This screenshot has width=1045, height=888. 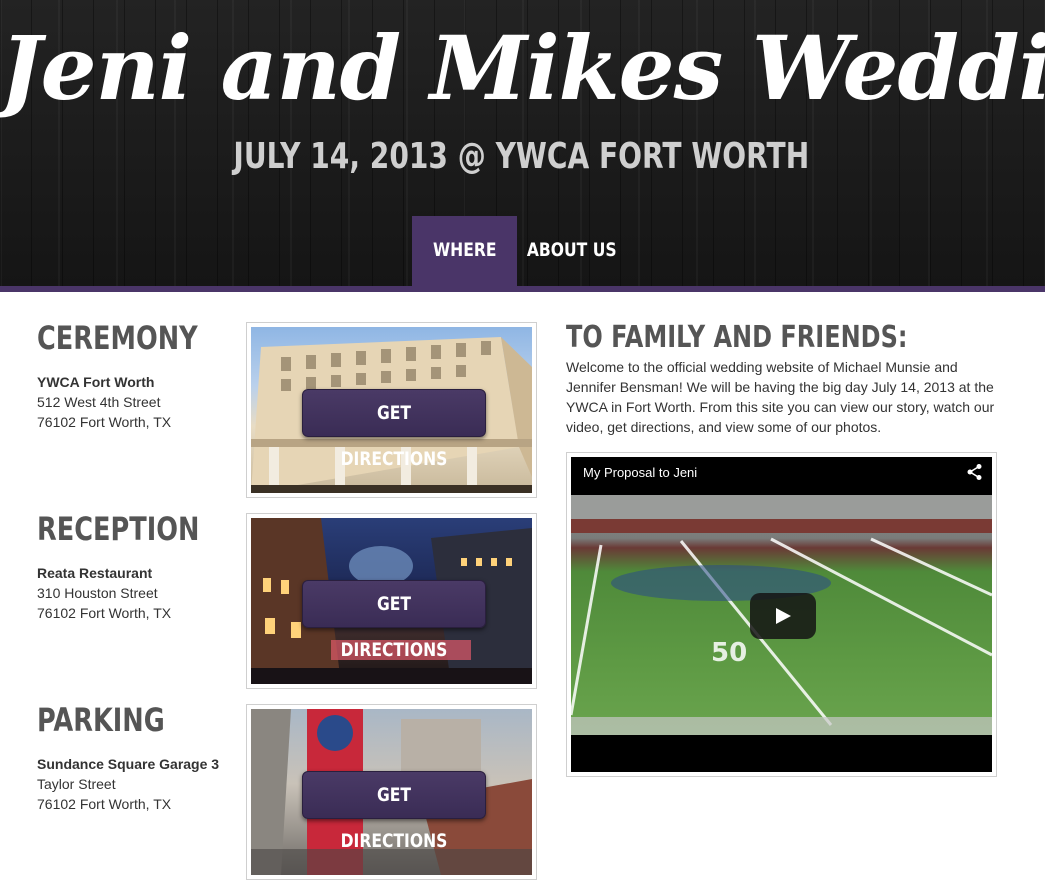 I want to click on parking-address: Taylor Street, so click(x=76, y=784).